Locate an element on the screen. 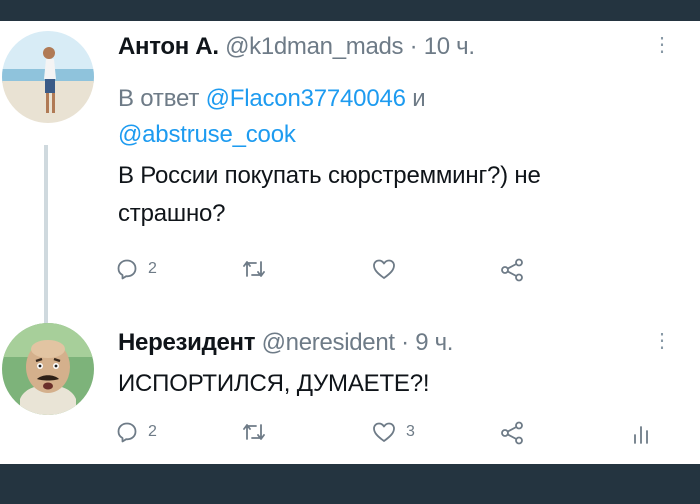 This screenshot has width=700, height=504. tweet-text-line: В России покупать сюрстремминг?) не is located at coordinates (329, 175).